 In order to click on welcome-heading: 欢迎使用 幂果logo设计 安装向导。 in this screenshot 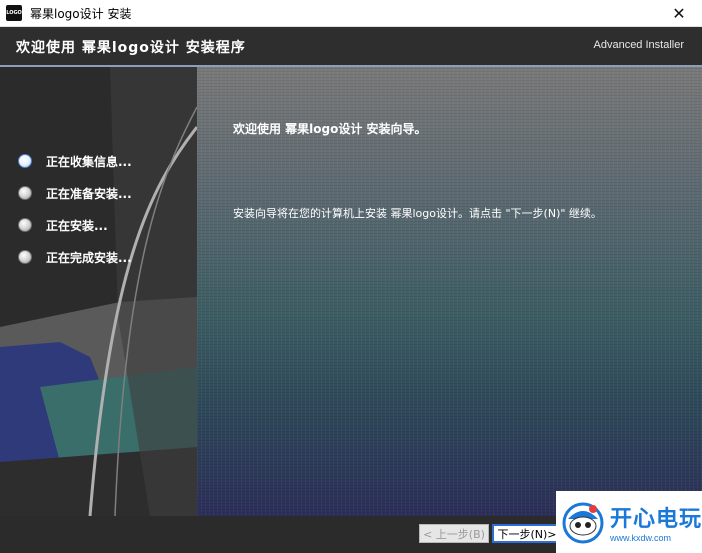, I will do `click(330, 129)`.